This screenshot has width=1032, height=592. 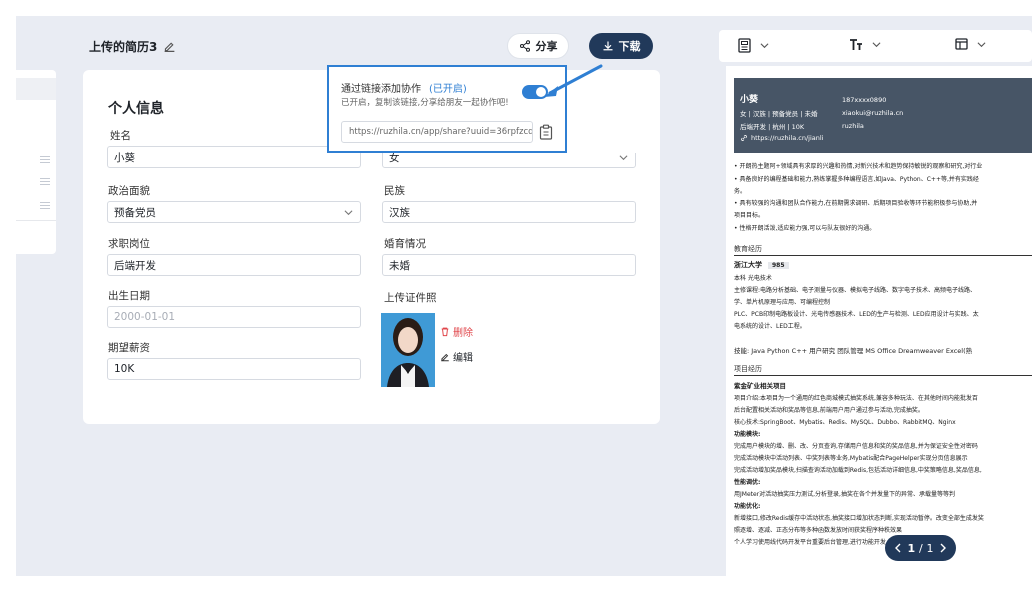 I want to click on id-photo, so click(x=408, y=350).